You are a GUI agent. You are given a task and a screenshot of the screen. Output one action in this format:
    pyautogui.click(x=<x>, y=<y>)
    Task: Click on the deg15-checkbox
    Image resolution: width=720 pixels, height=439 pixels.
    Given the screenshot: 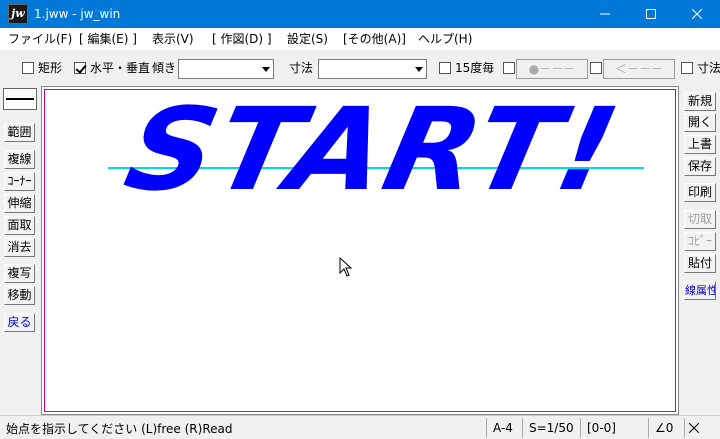 What is the action you would take?
    pyautogui.click(x=445, y=68)
    